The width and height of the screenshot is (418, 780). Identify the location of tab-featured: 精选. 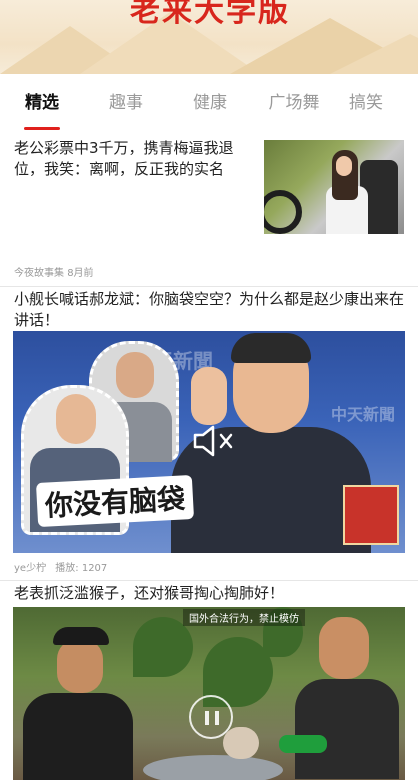
(42, 103).